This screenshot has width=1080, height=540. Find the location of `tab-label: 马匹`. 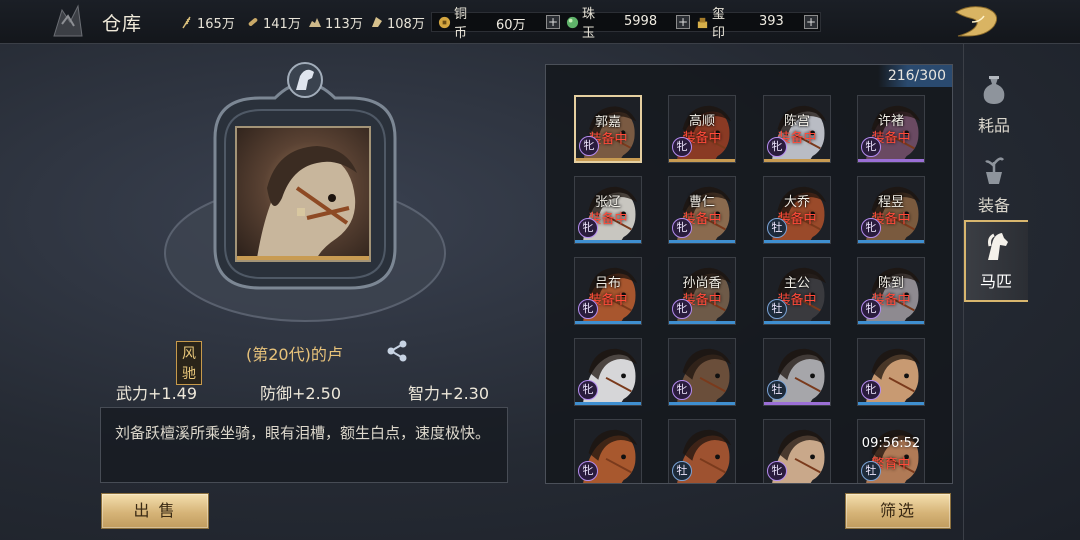

tab-label: 马匹 is located at coordinates (995, 281).